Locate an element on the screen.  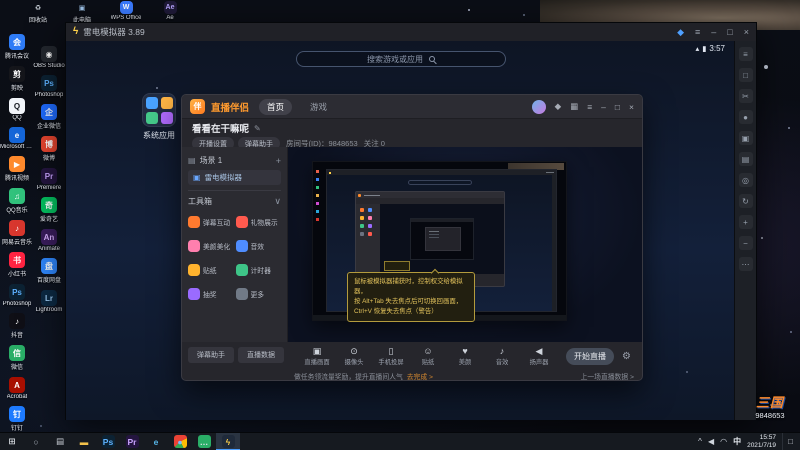
toolbox-item: 贴纸 is located at coordinates (211, 270).